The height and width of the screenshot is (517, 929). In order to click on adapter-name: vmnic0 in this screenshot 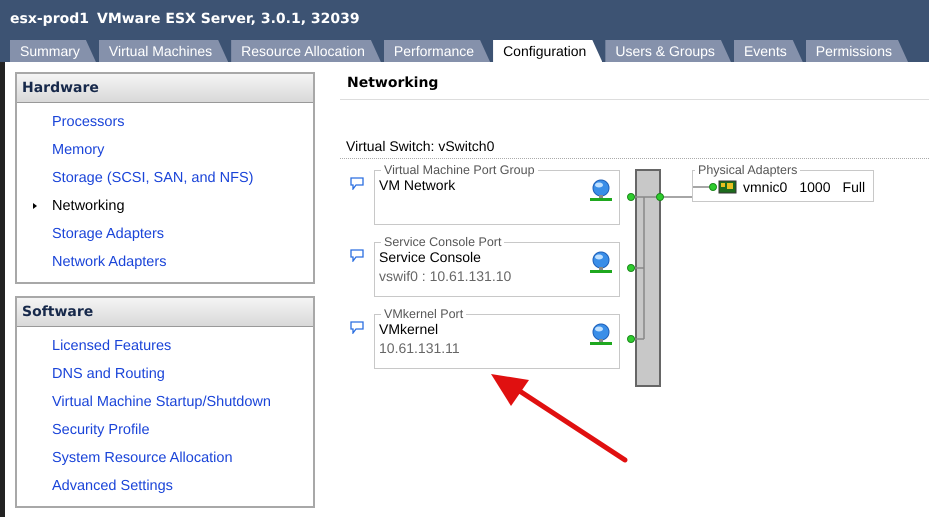, I will do `click(765, 187)`.